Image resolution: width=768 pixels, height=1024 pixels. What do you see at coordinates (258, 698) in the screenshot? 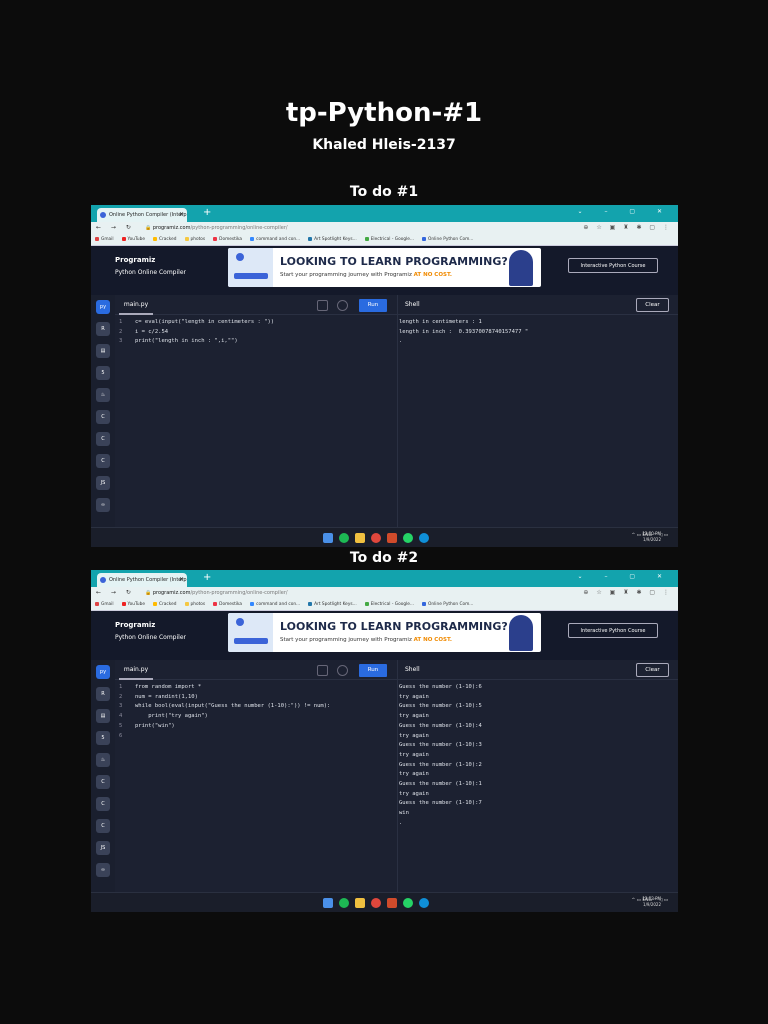
I see `code-line: 2 num = randint(1,10)` at bounding box center [258, 698].